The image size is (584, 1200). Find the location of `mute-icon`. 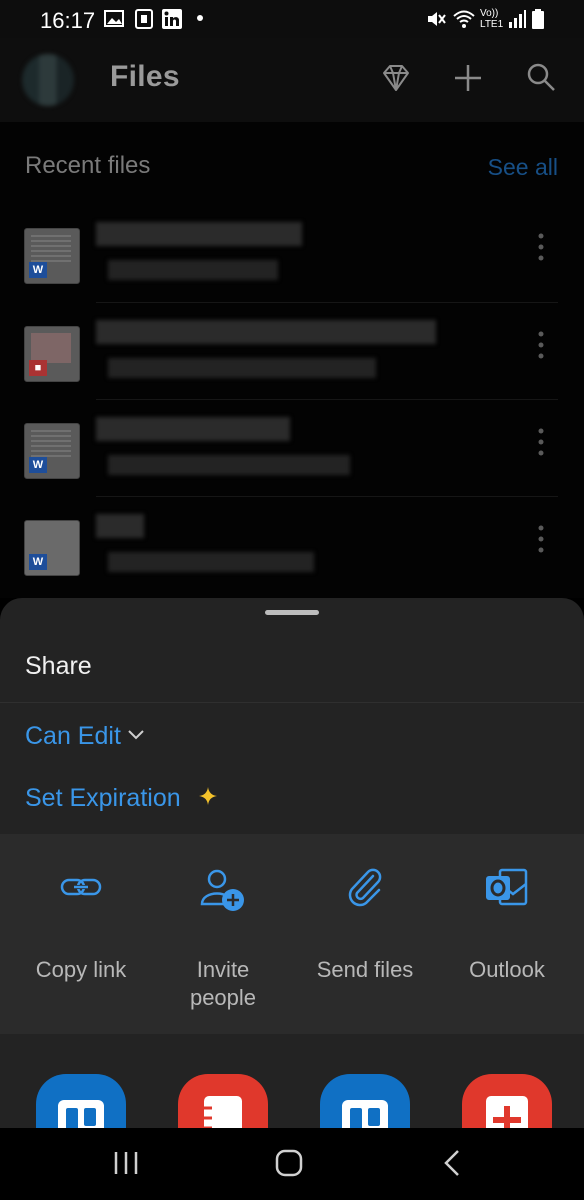

mute-icon is located at coordinates (437, 19).